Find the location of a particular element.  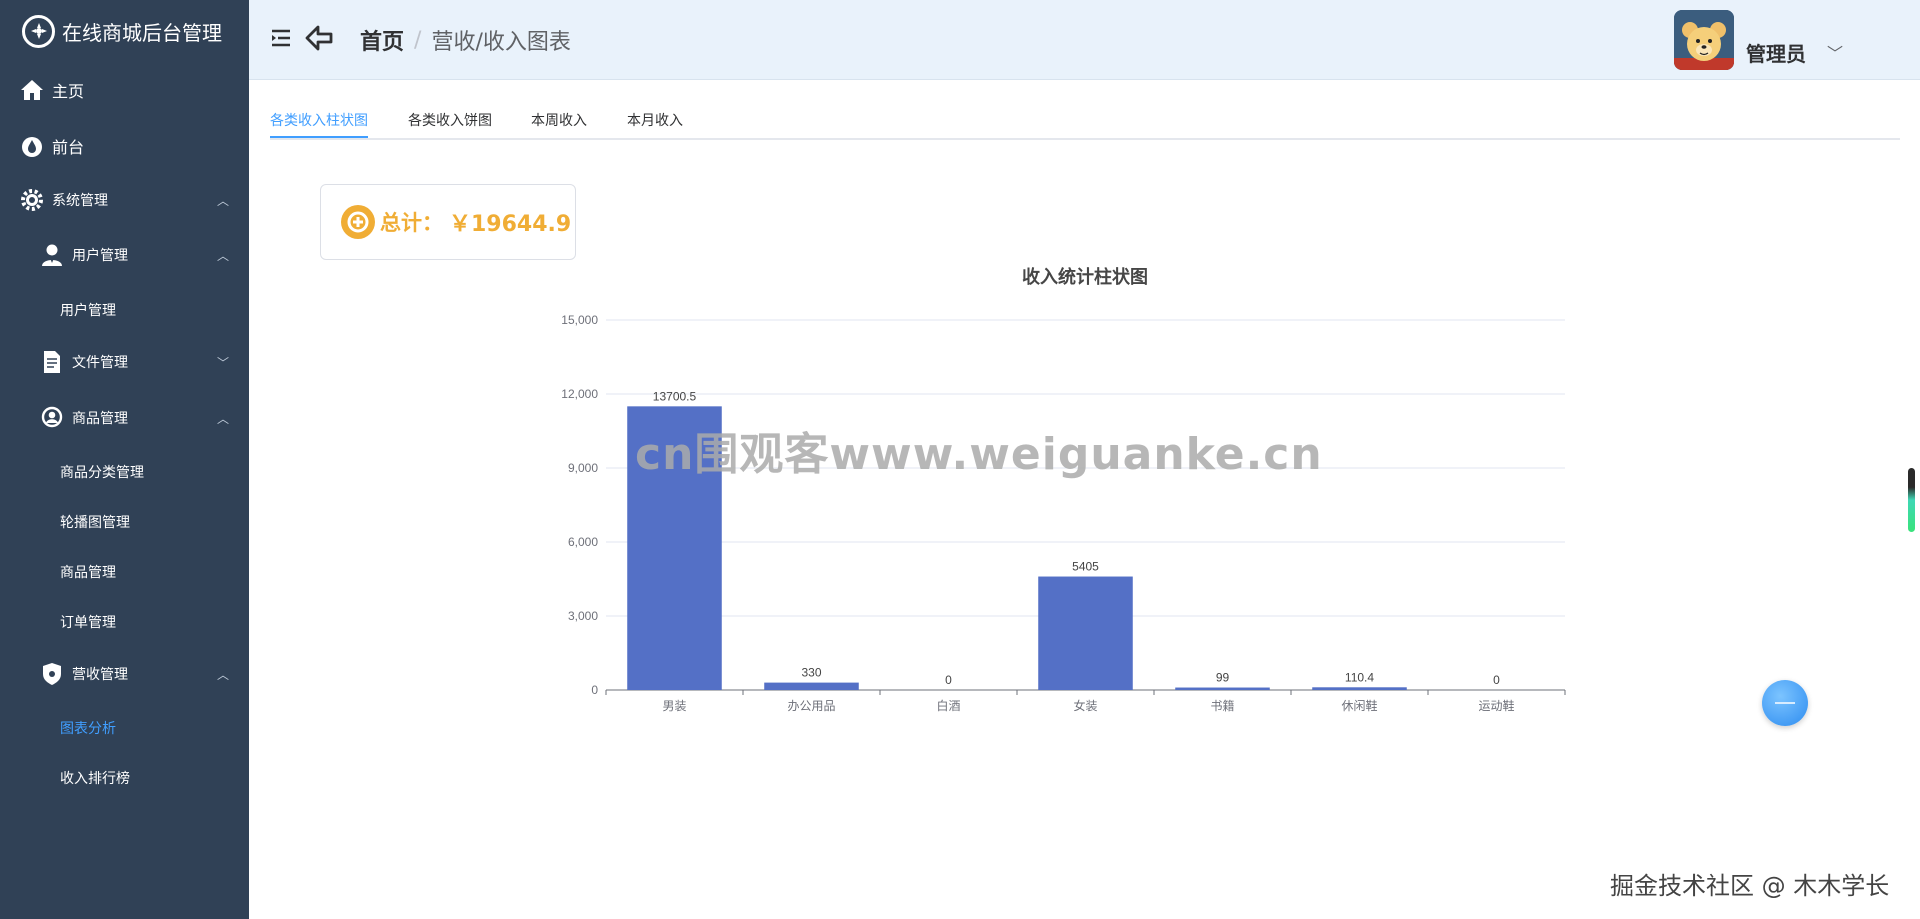

top-header: 首页 / 营收/收入图表 管理员 ﹀ is located at coordinates (1084, 40).